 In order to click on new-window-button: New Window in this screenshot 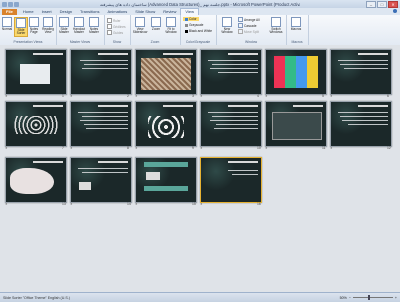, I will do `click(227, 26)`.